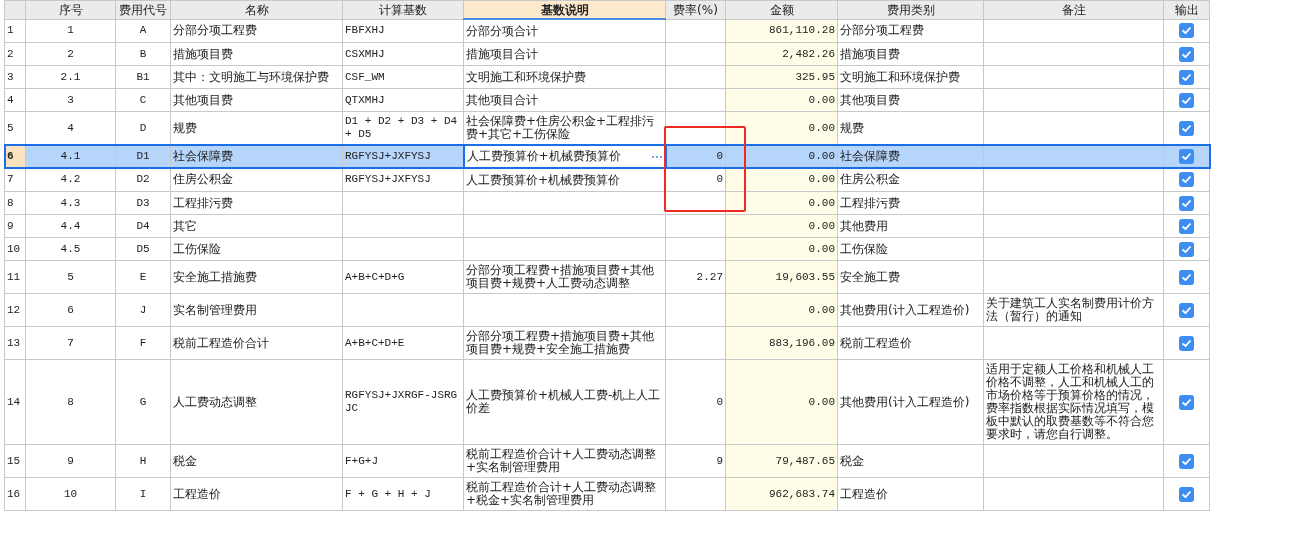  I want to click on table-cell: B, so click(143, 54).